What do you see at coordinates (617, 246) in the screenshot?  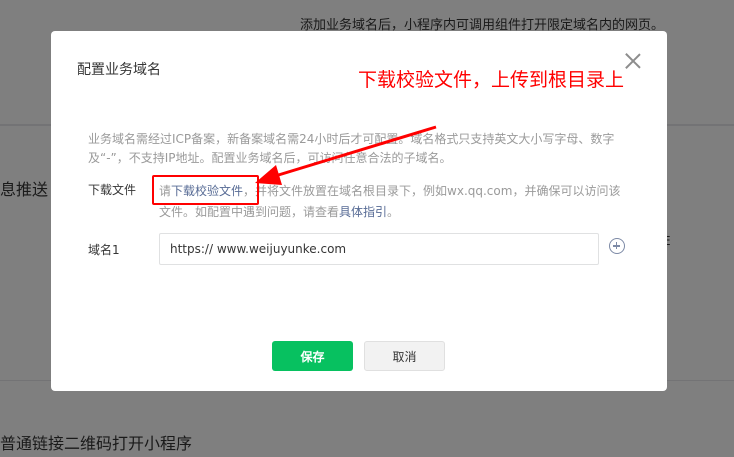 I see `add-domain-icon` at bounding box center [617, 246].